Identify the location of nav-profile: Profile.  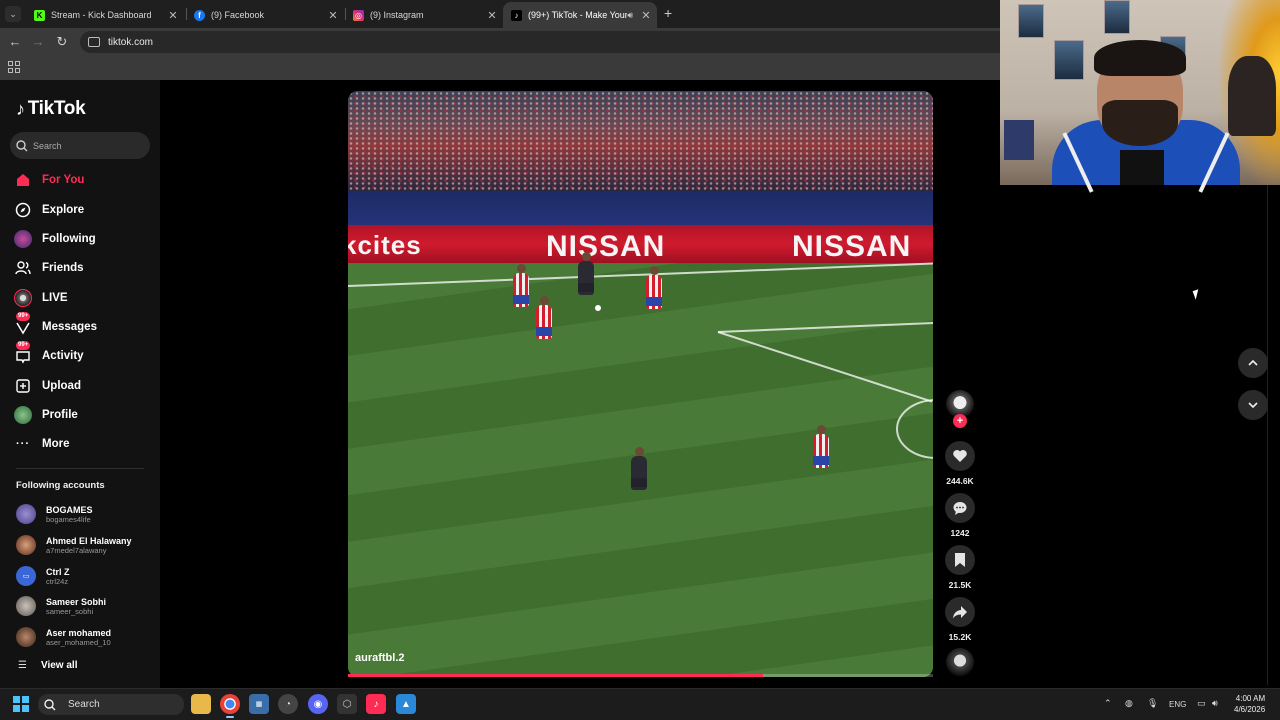
(84, 415).